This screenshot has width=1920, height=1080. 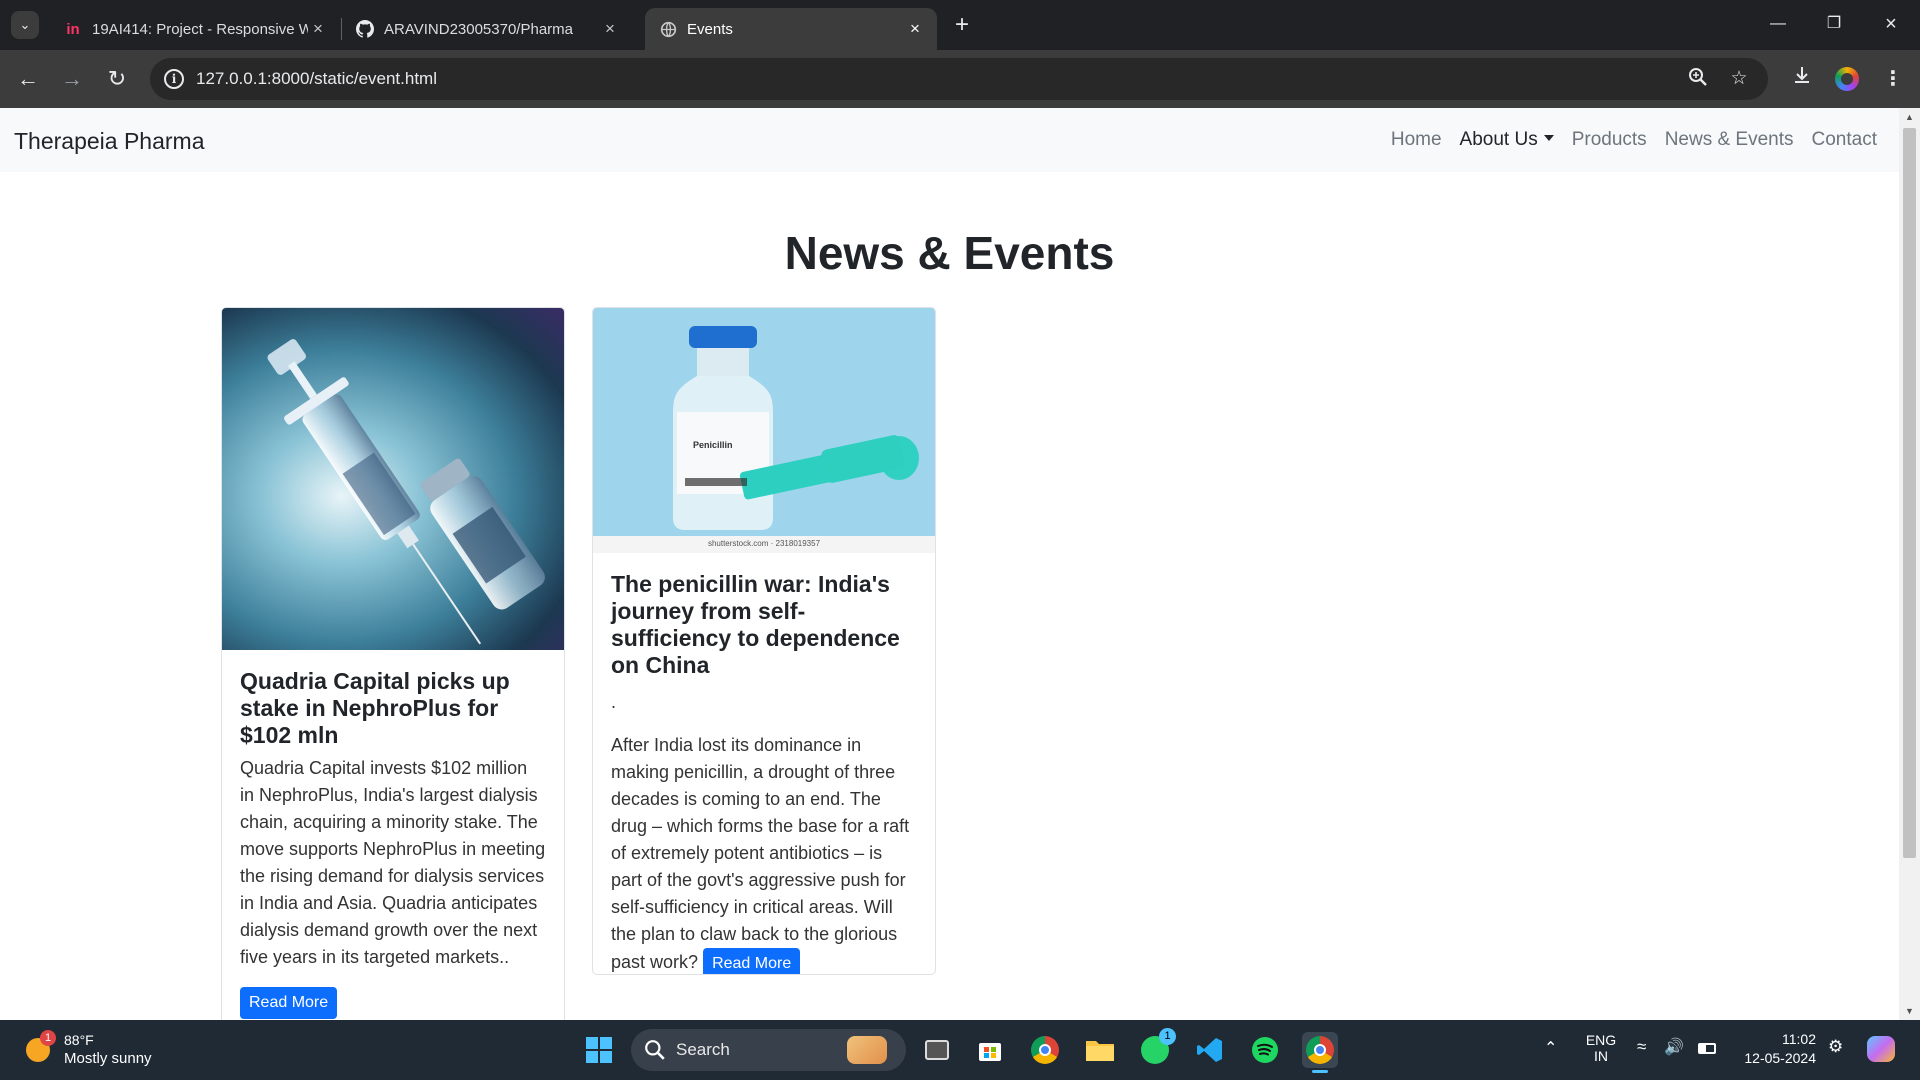 I want to click on nav-about-label: About Us, so click(x=1498, y=139).